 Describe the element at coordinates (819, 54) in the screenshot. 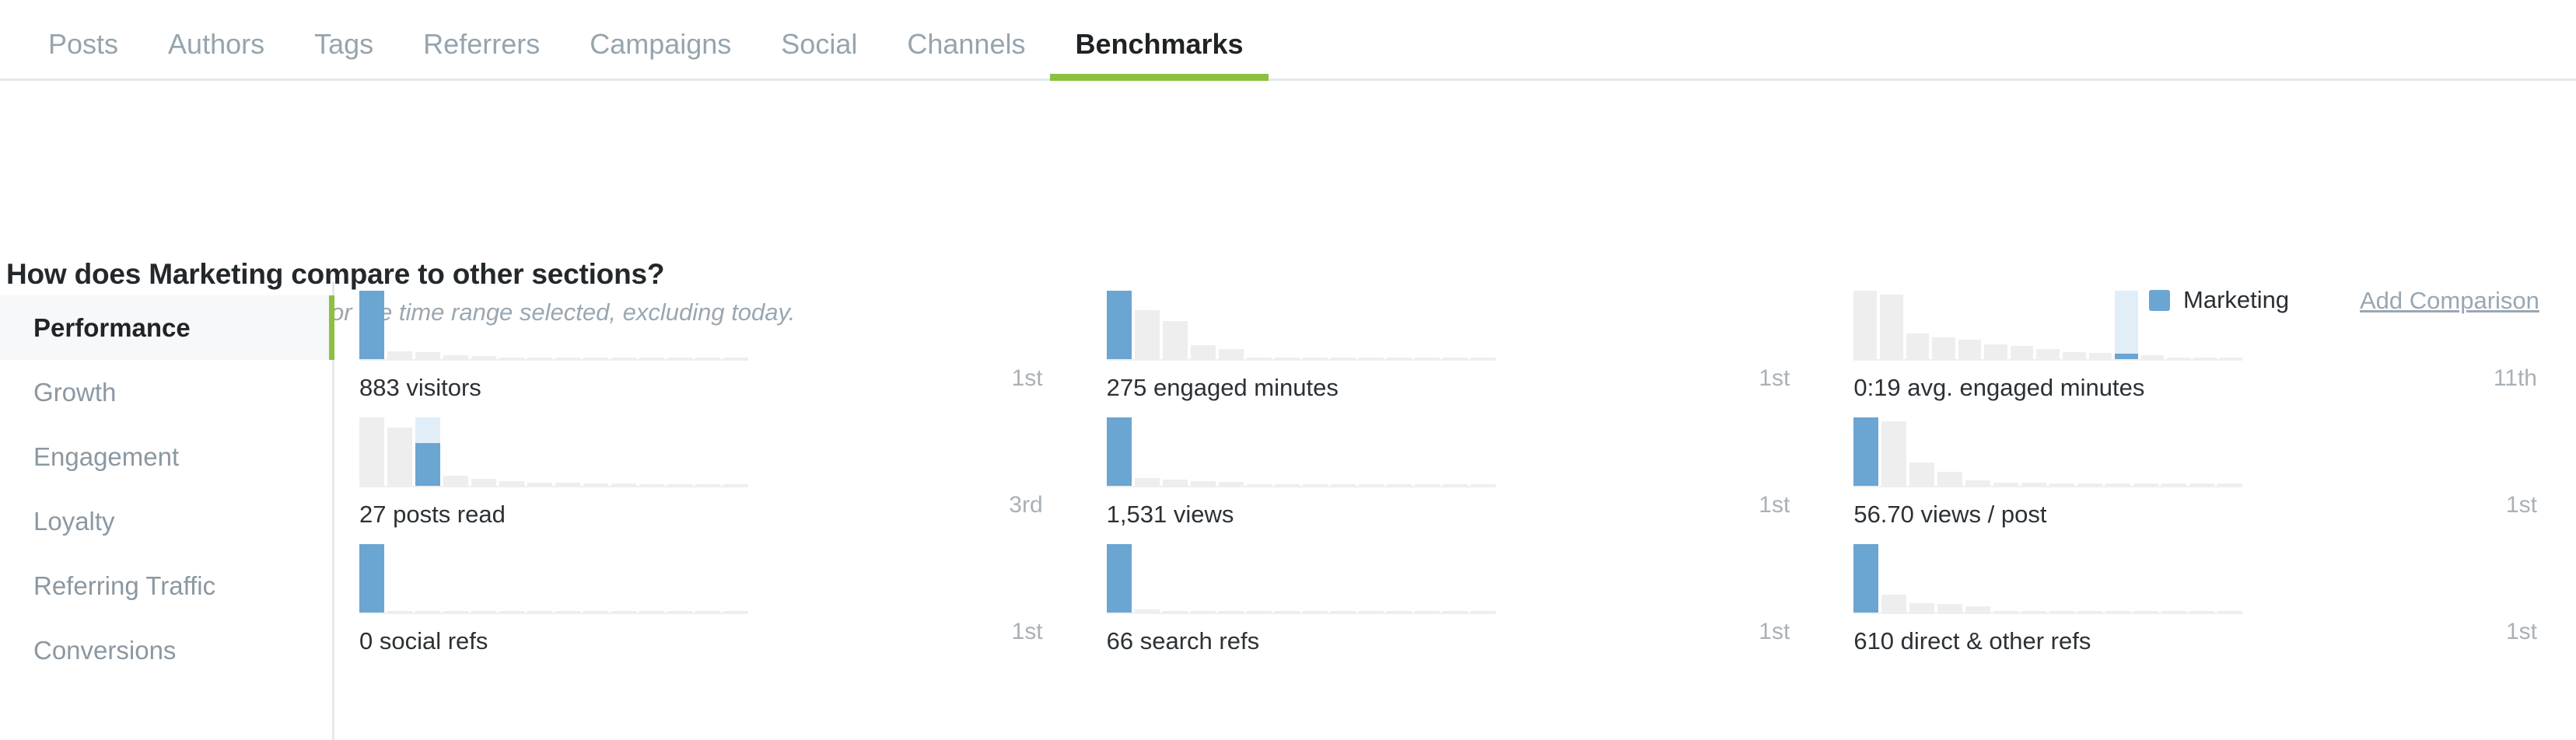

I see `tab-social: Social` at that location.